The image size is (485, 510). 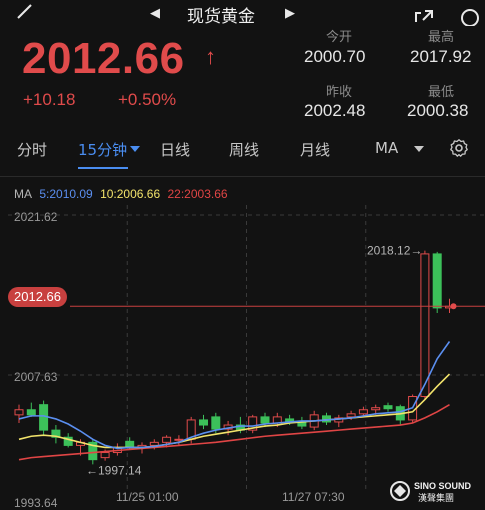 I want to click on open-value: 2000.70, so click(x=335, y=56).